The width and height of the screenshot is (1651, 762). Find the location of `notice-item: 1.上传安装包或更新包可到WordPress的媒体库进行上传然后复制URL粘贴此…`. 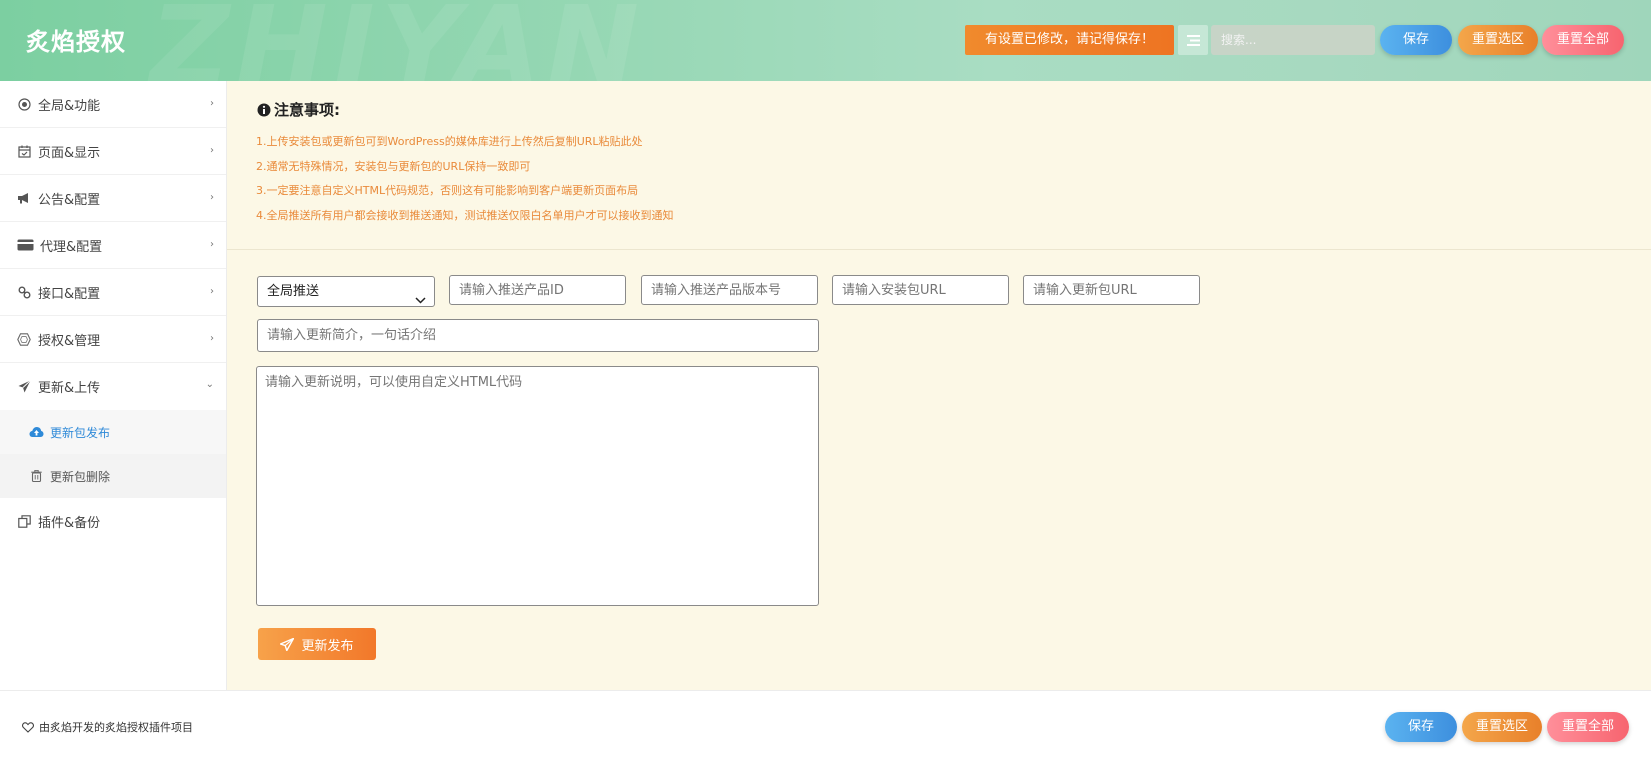

notice-item: 1.上传安装包或更新包可到WordPress的媒体库进行上传然后复制URL粘贴此… is located at coordinates (449, 141).